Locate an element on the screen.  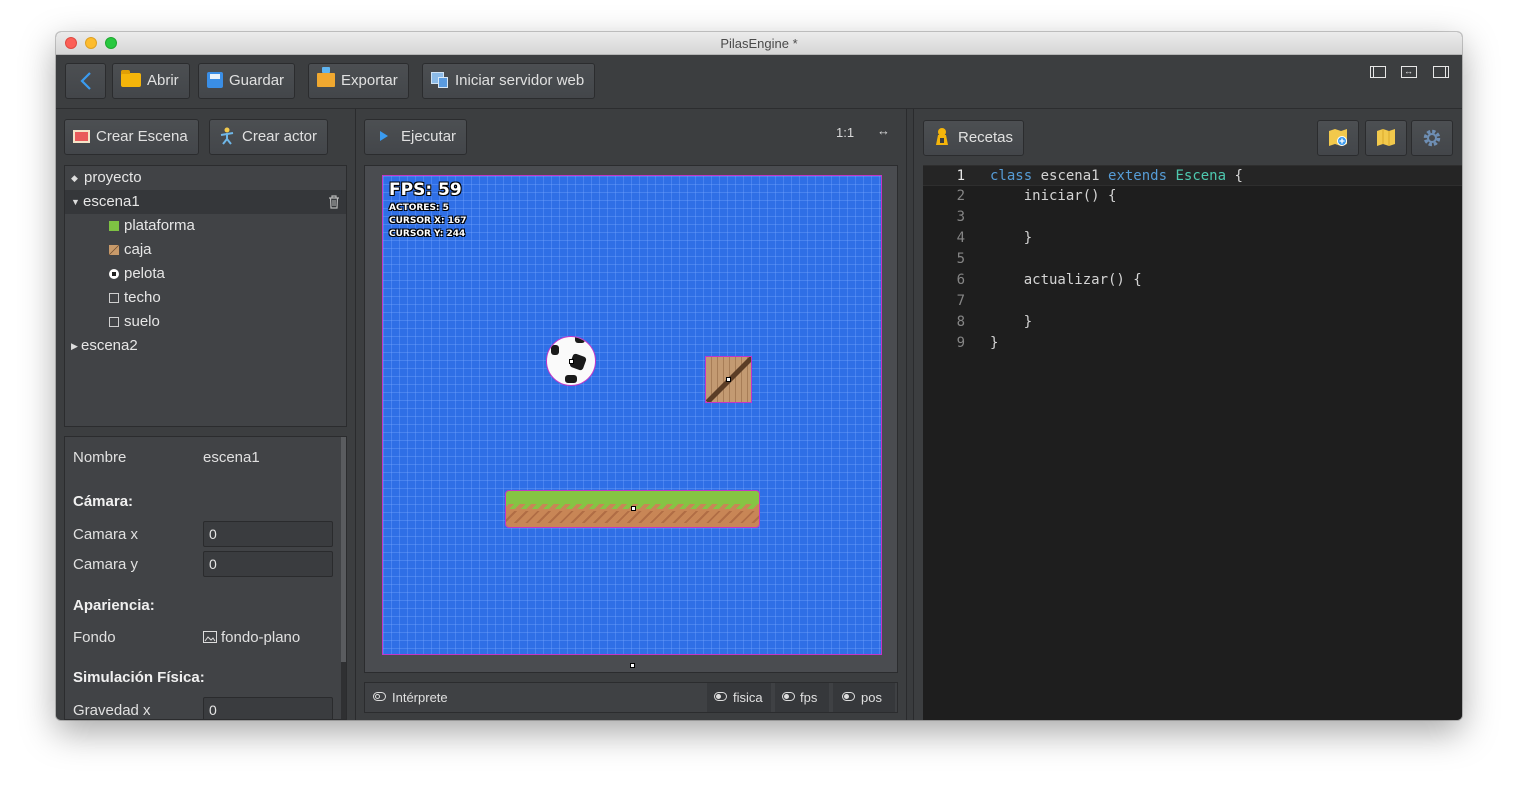
gravity-x-label: Gravedad x is located at coordinates (112, 710).